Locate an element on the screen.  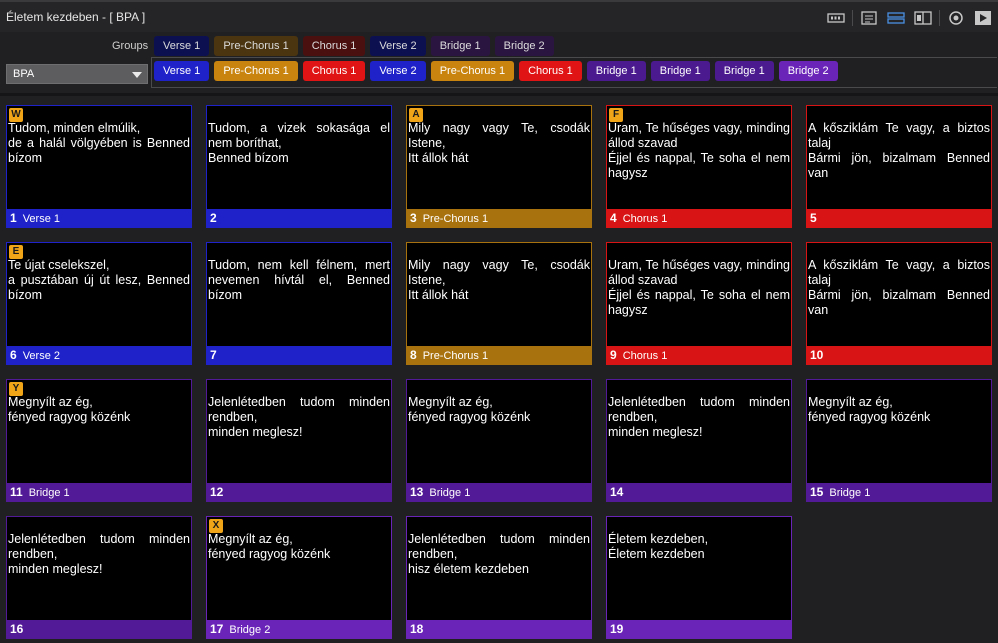
slide-group-label: Bridge 2 is located at coordinates (250, 630).